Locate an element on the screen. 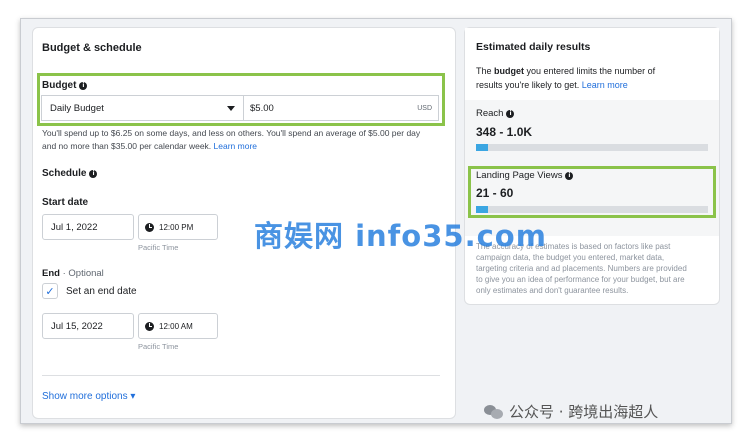 This screenshot has width=748, height=443. show-more-options-link: Show more options ▾ is located at coordinates (88, 396).